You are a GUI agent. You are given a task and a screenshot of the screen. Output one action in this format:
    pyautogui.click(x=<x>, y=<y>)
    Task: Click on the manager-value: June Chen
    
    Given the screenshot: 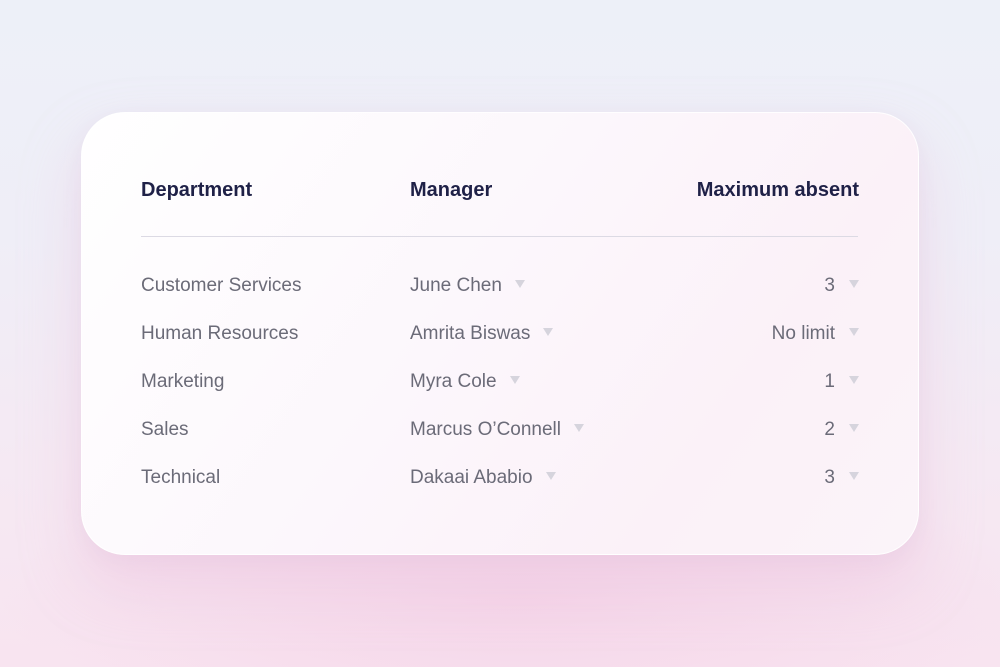 What is the action you would take?
    pyautogui.click(x=456, y=285)
    